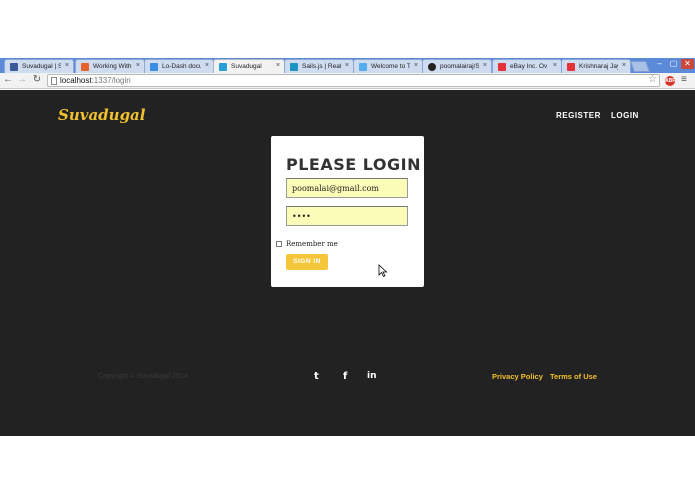 The width and height of the screenshot is (695, 494). What do you see at coordinates (179, 66) in the screenshot?
I see `browser-tab: Lo-Dash docu ×` at bounding box center [179, 66].